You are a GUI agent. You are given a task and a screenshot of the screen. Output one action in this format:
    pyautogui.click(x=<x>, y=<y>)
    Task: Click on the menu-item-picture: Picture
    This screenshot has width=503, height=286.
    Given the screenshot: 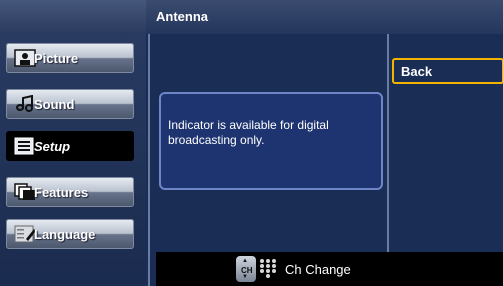 What is the action you would take?
    pyautogui.click(x=70, y=58)
    